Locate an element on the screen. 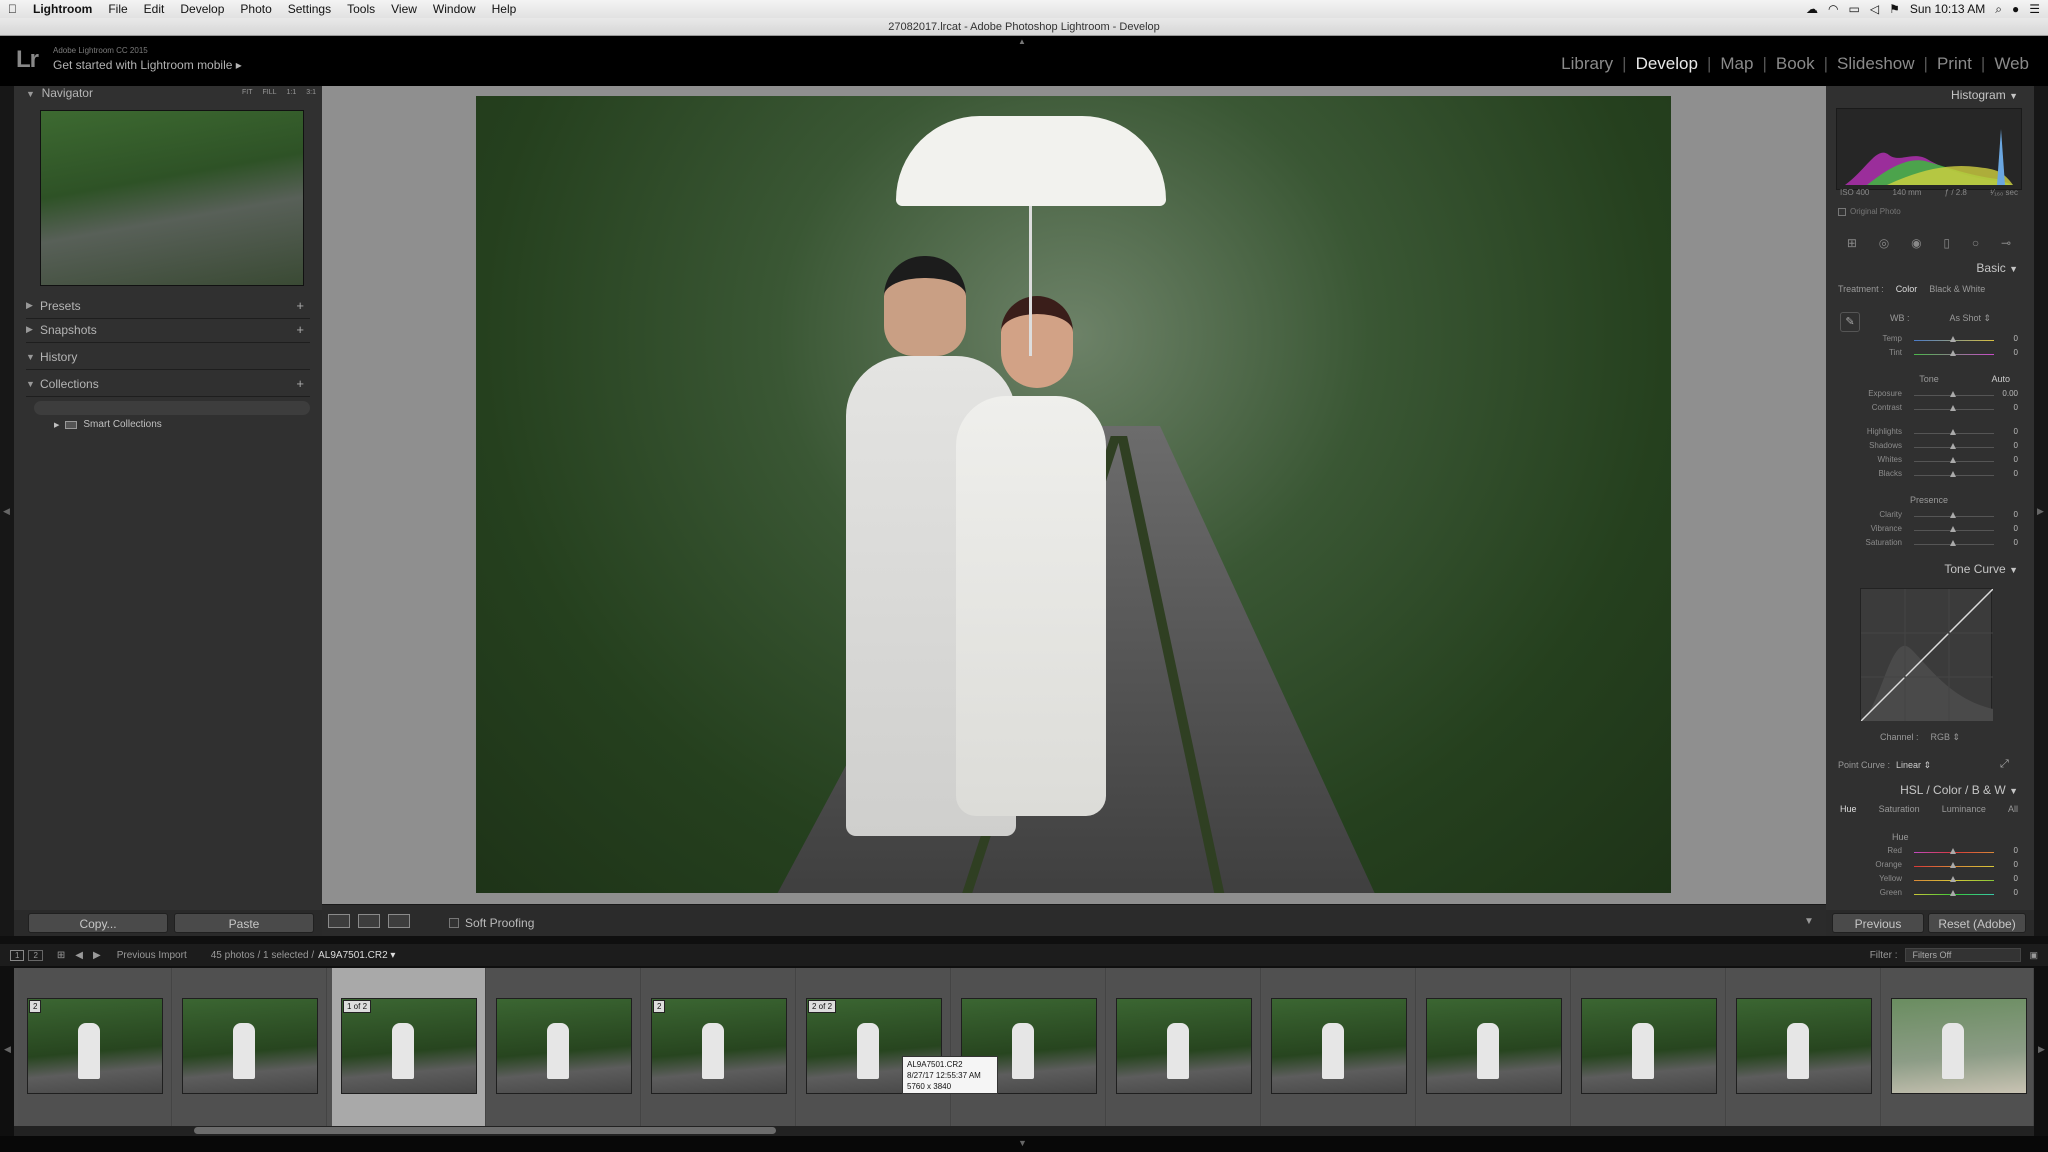  stack-badge: 1 of 2 is located at coordinates (357, 1006).